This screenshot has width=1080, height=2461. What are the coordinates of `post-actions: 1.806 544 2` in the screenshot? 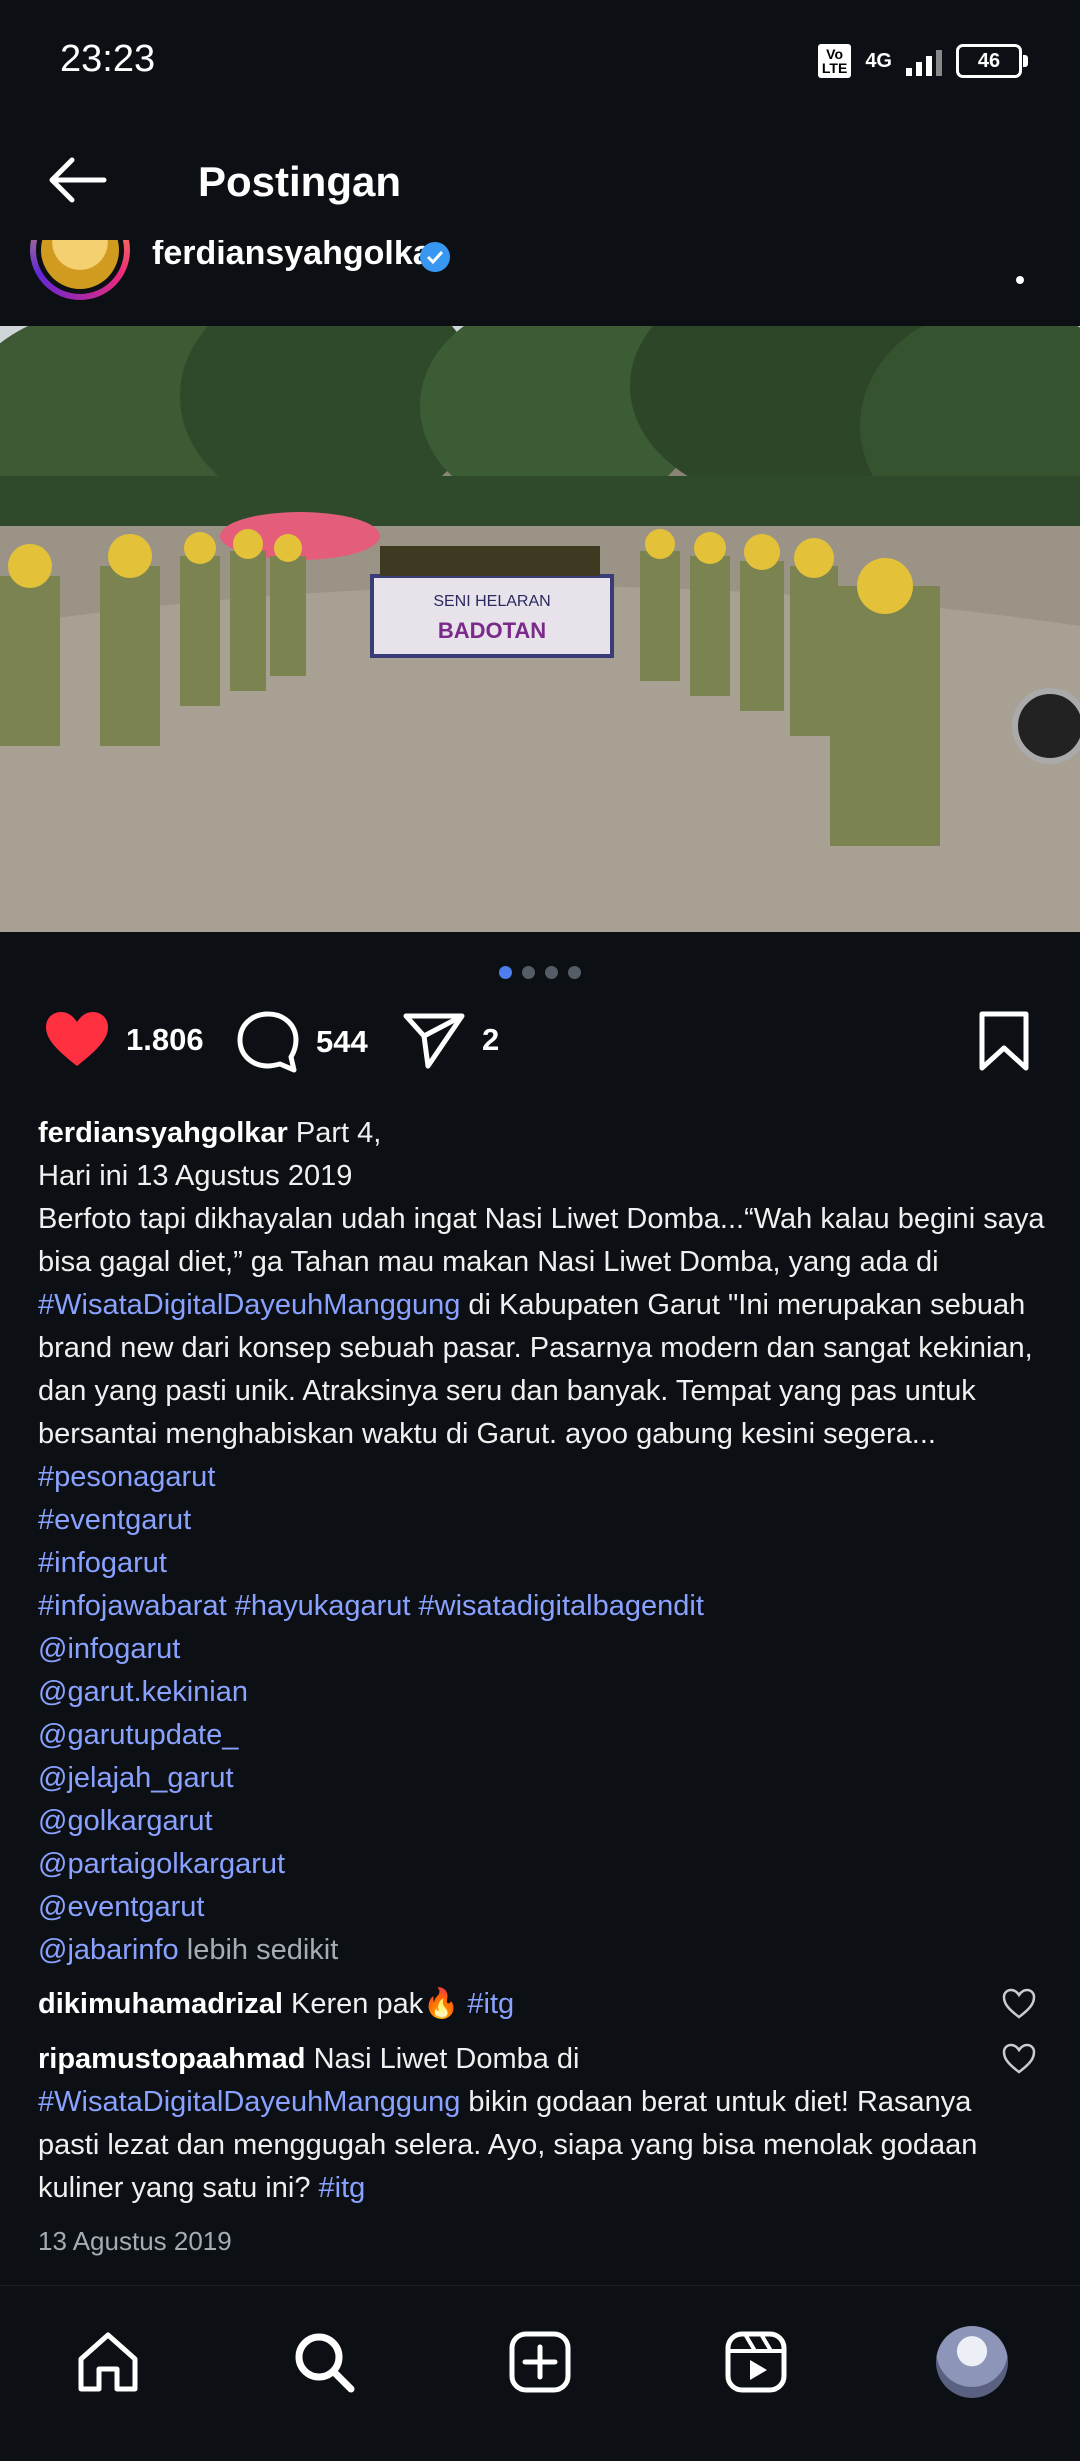 It's located at (540, 1055).